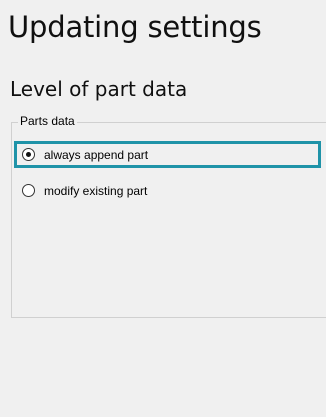  What do you see at coordinates (99, 89) in the screenshot?
I see `section-title: Level of part data` at bounding box center [99, 89].